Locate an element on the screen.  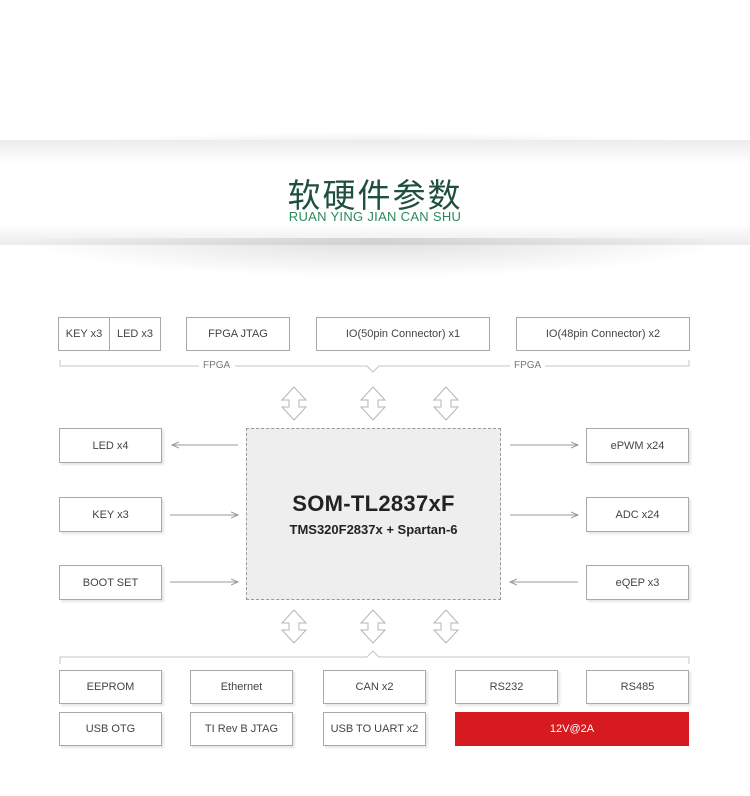
key-x3-top: KEY x3 is located at coordinates (84, 334).